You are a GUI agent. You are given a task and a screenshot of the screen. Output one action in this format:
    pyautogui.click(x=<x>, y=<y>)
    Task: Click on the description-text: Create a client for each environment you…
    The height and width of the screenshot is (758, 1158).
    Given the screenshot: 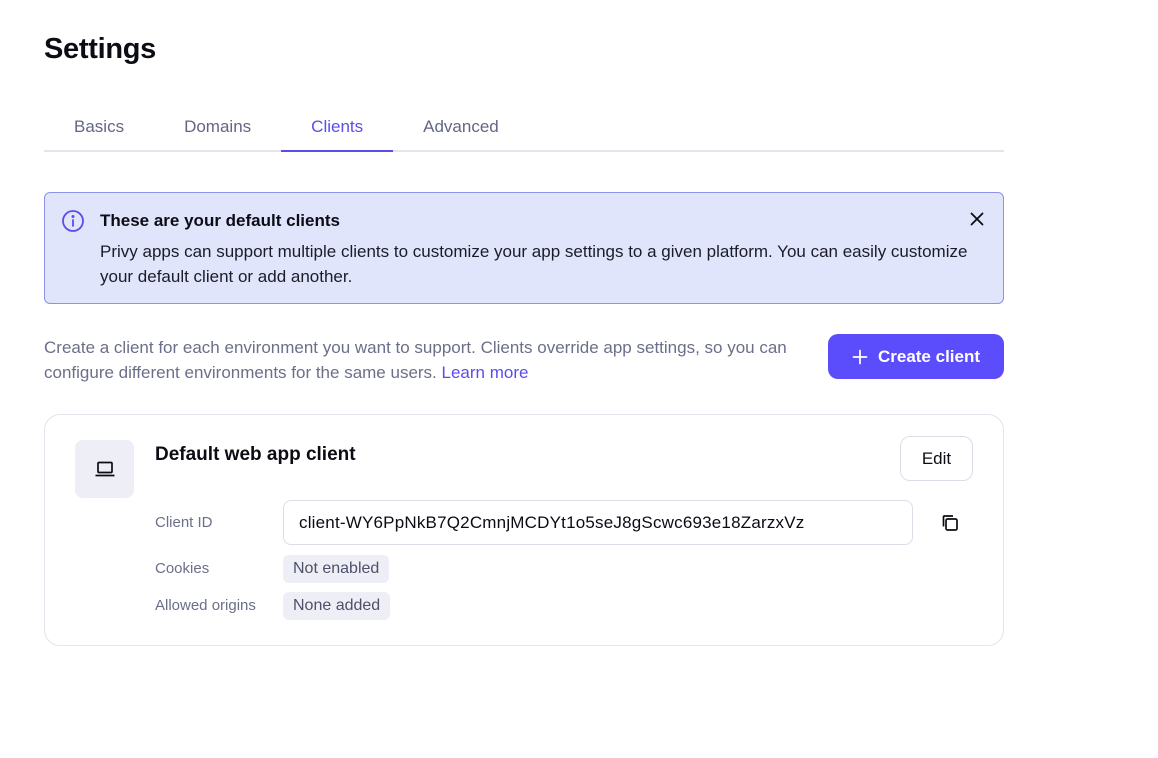 What is the action you would take?
    pyautogui.click(x=415, y=360)
    